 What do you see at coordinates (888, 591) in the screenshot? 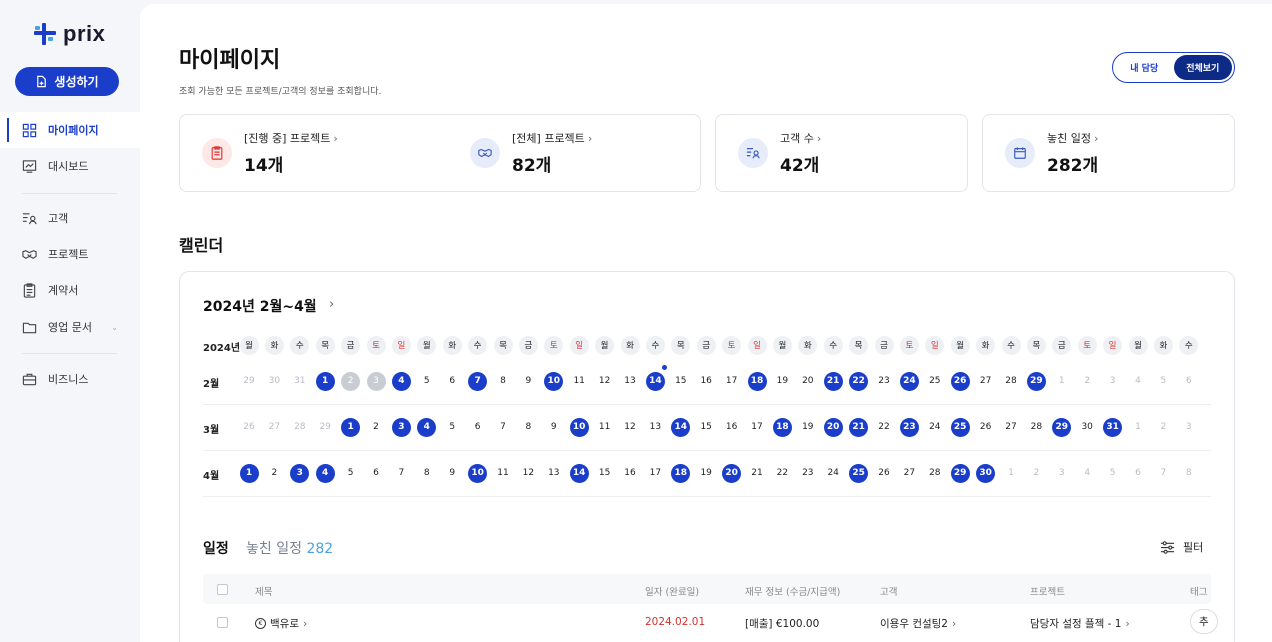
I see `col-client: 고객` at bounding box center [888, 591].